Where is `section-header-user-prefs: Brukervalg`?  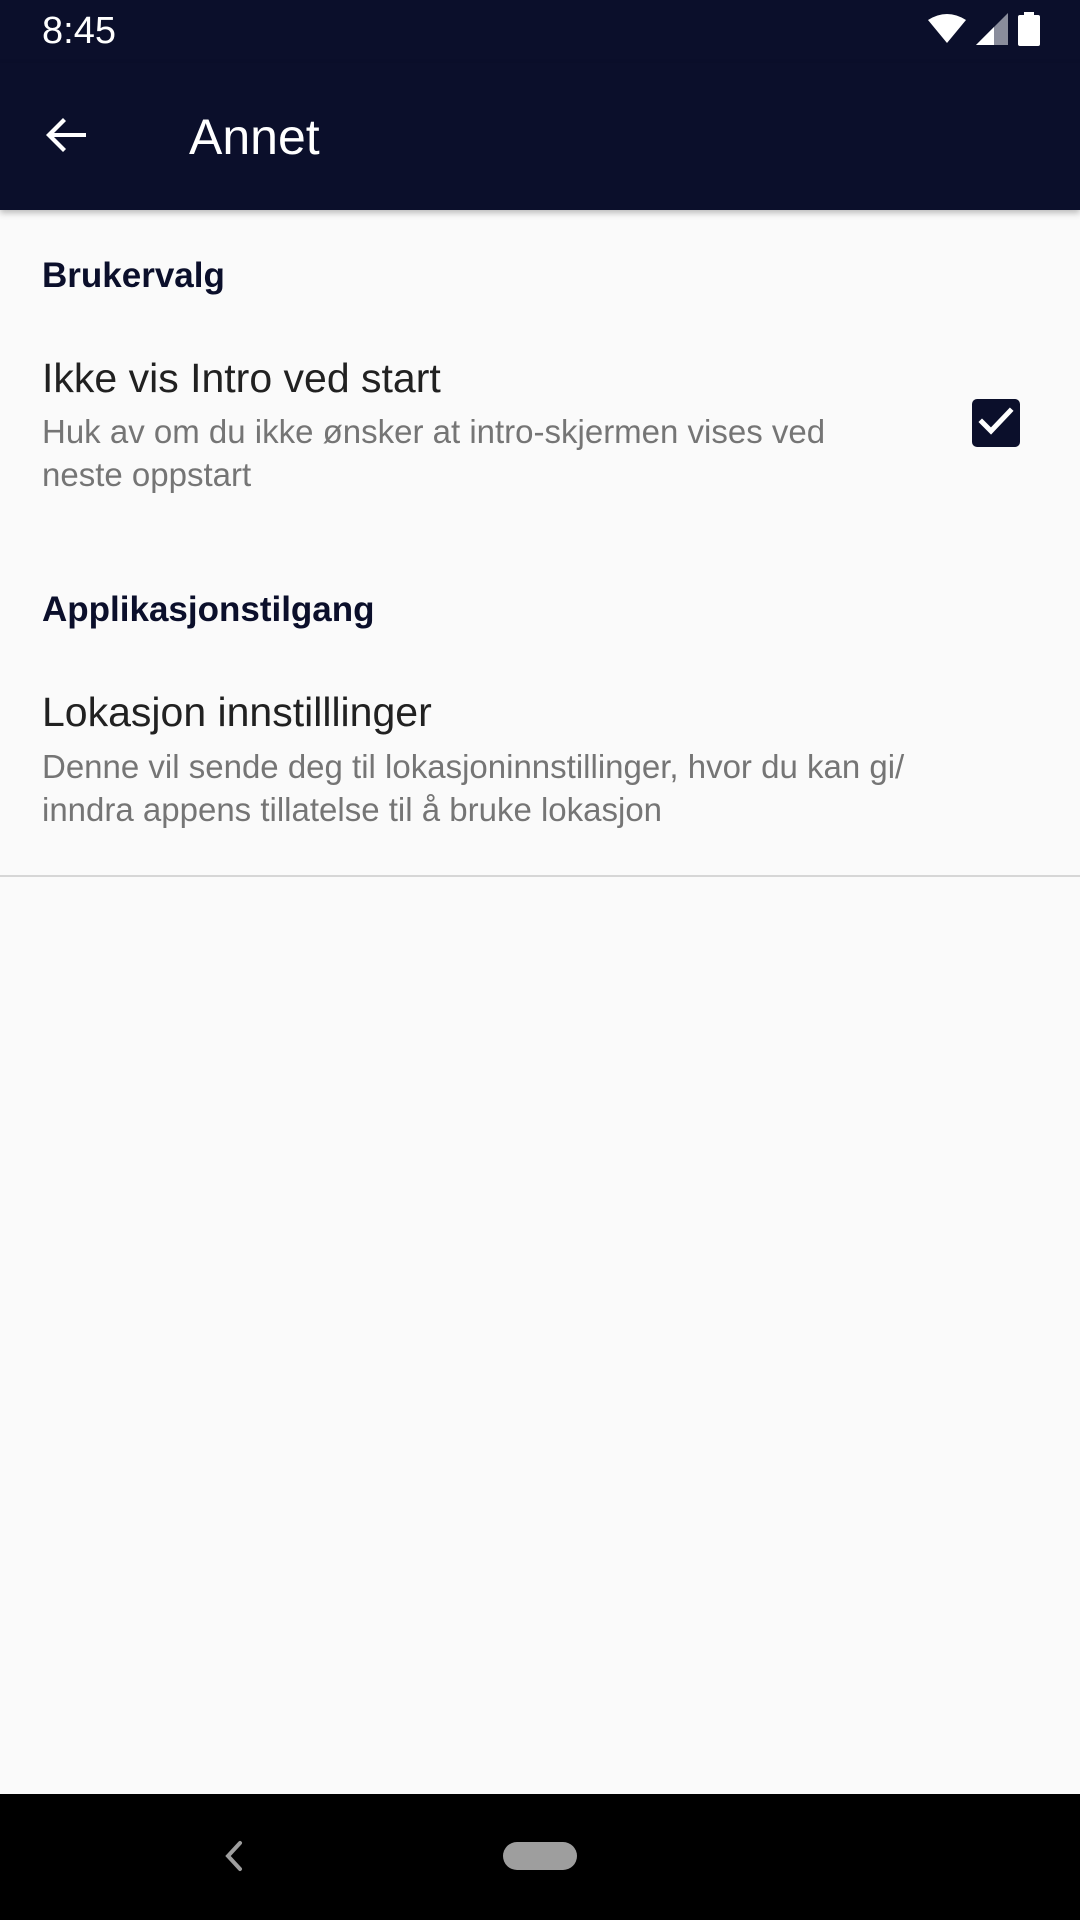
section-header-user-prefs: Brukervalg is located at coordinates (133, 275).